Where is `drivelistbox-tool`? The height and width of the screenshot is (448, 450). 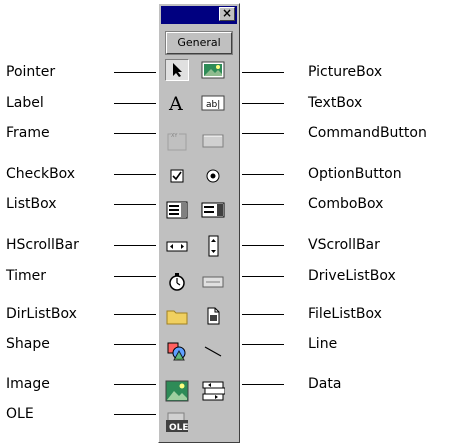 drivelistbox-tool is located at coordinates (213, 282).